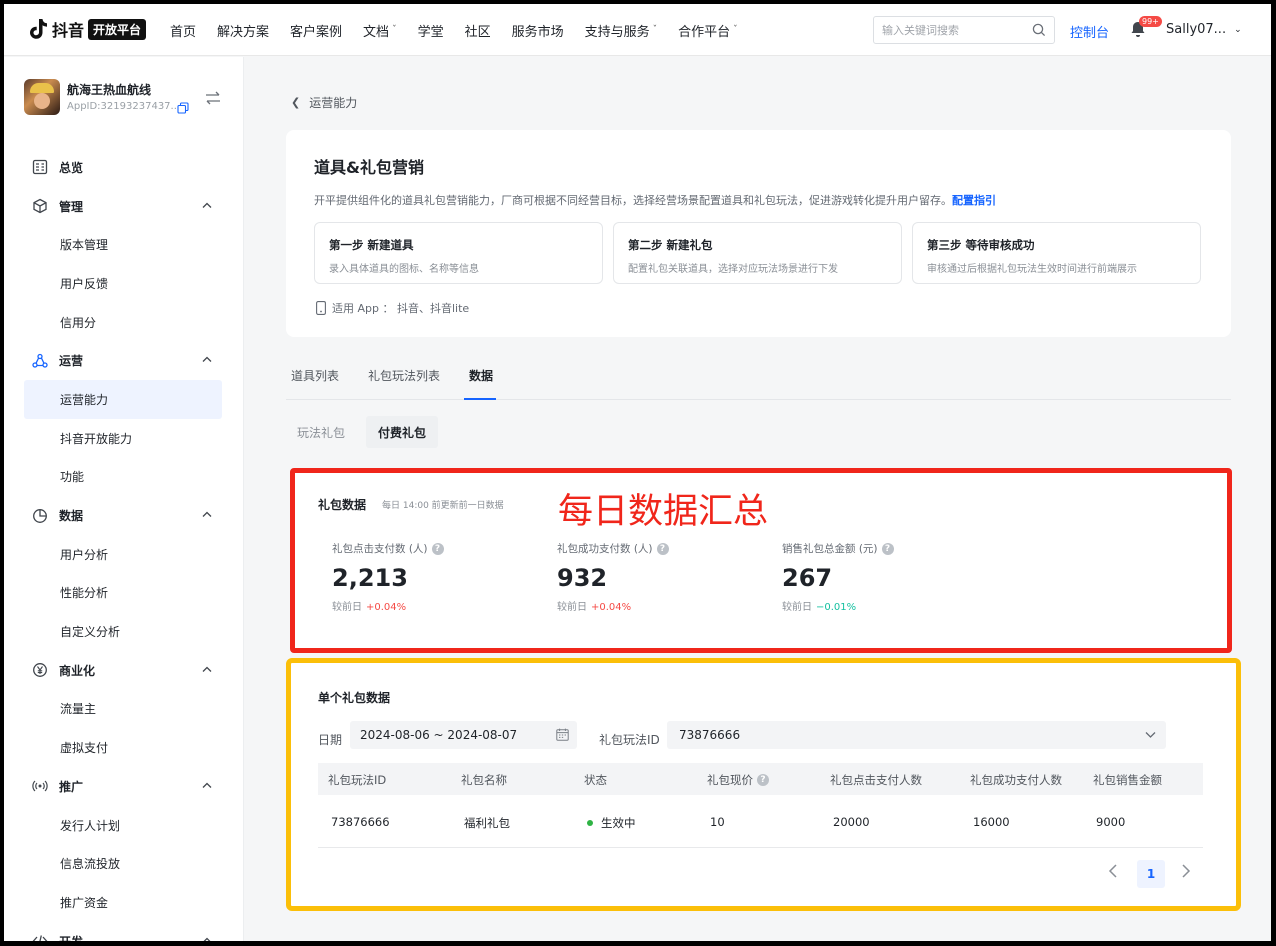 This screenshot has height=946, width=1276. Describe the element at coordinates (481, 375) in the screenshot. I see `tab-data: 数据` at that location.